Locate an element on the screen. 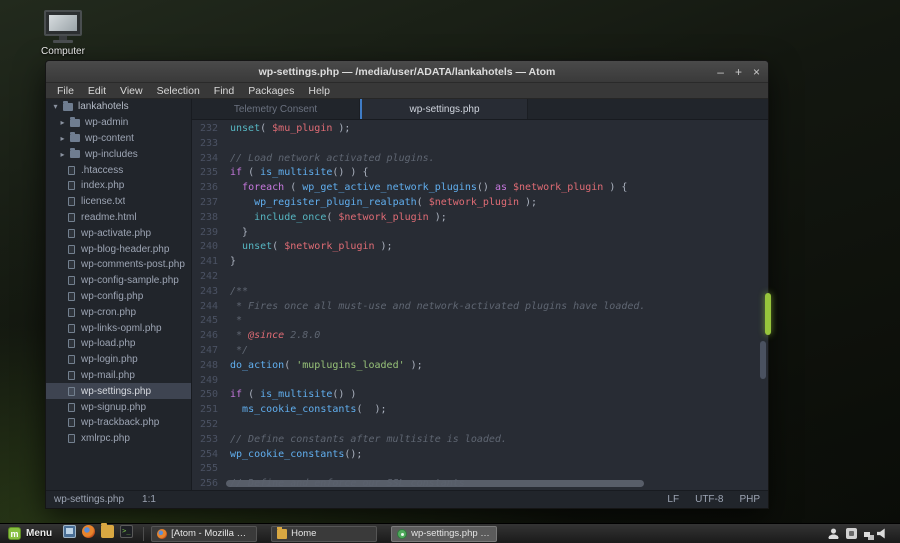 The width and height of the screenshot is (900, 543). line-number: 253 is located at coordinates (208, 439).